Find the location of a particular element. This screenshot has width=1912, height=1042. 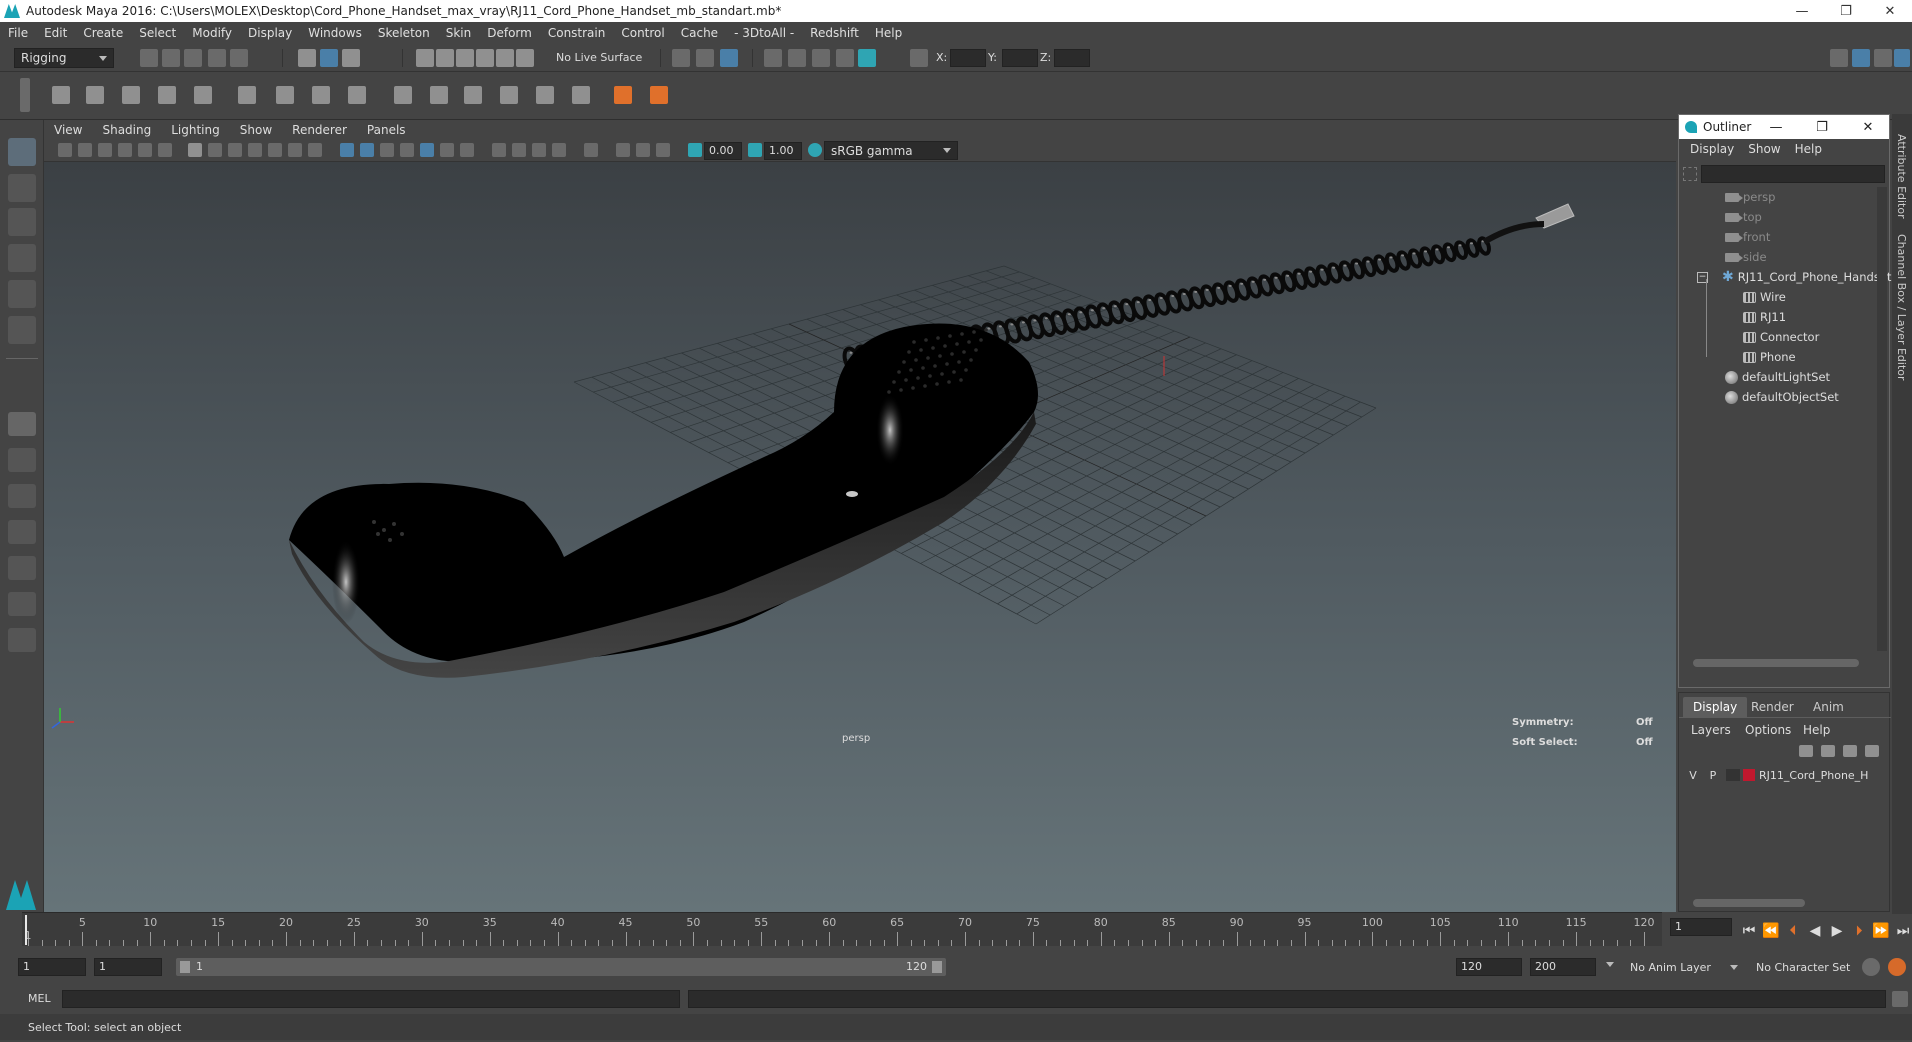

tree-item-phone: Phone is located at coordinates (1769, 357).